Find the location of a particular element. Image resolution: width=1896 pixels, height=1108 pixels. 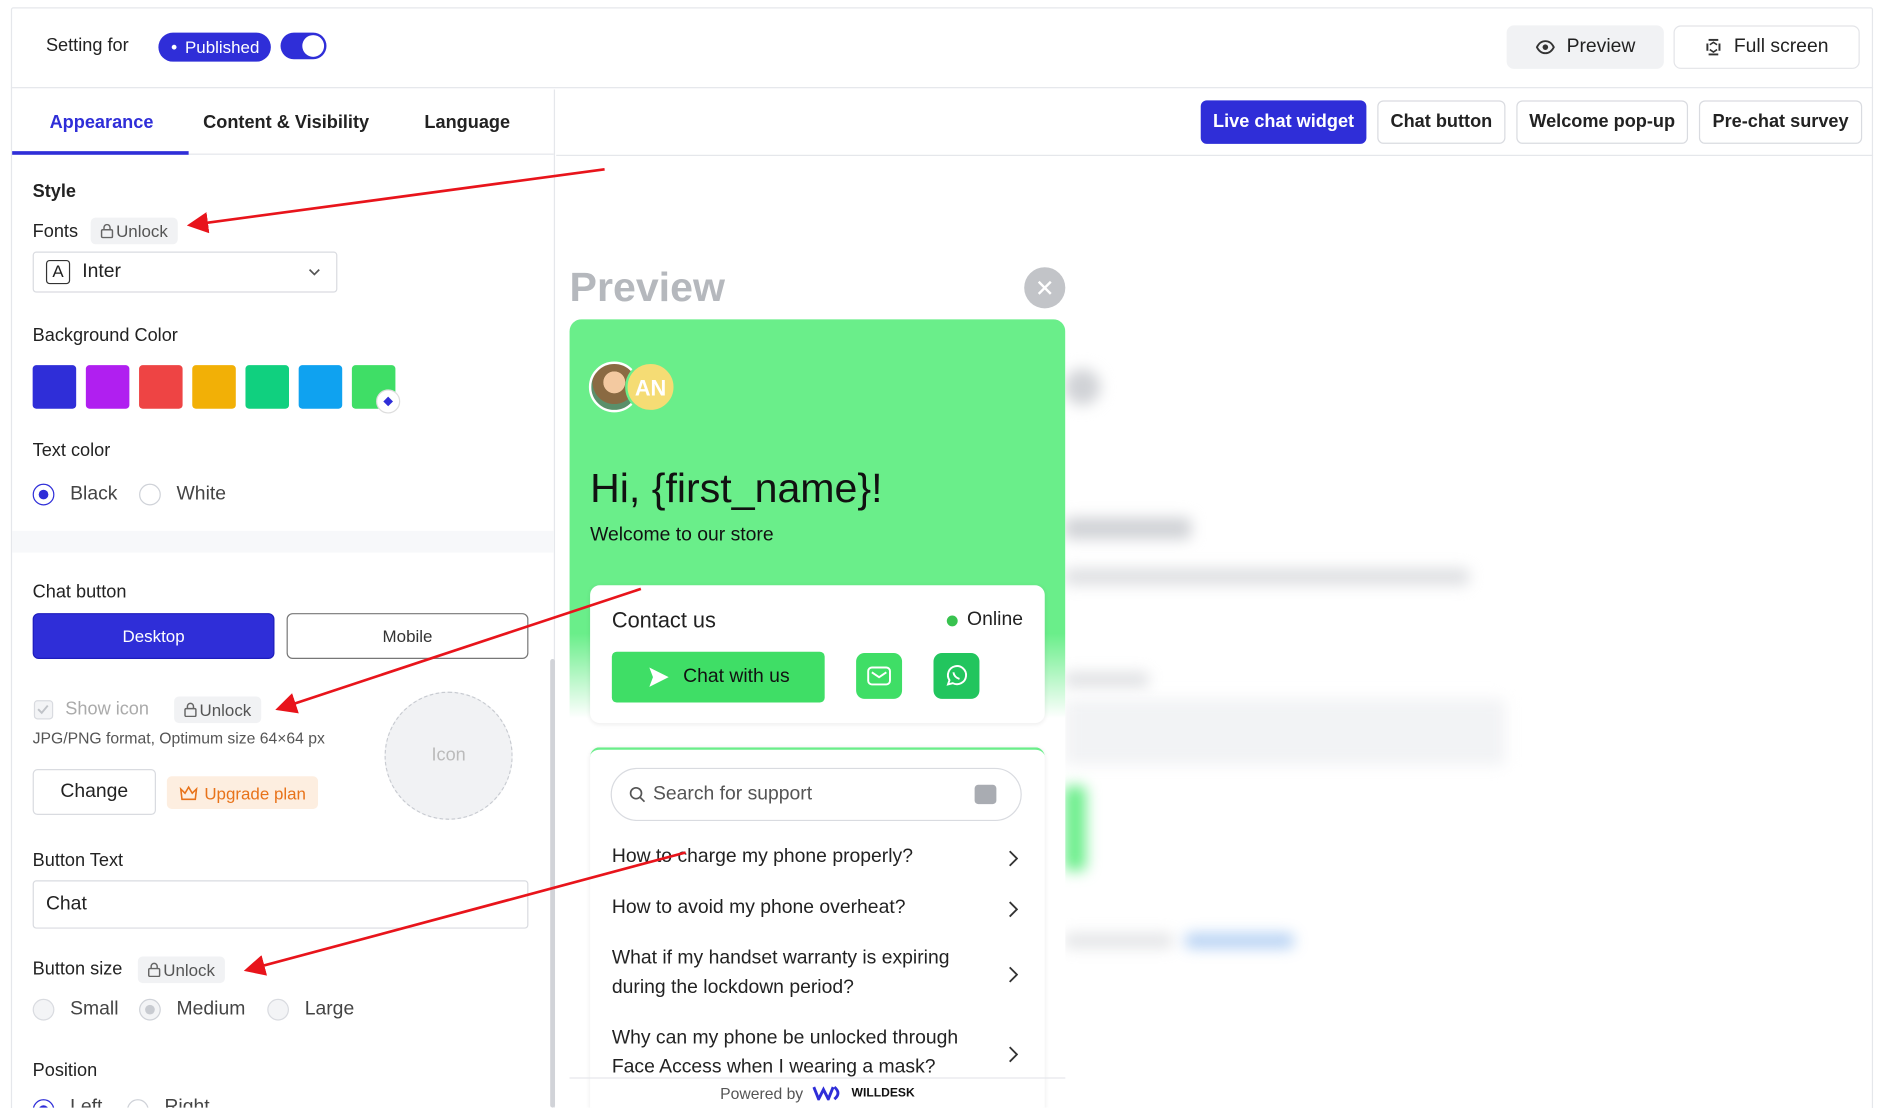

button-text-input: Chat is located at coordinates (280, 904).